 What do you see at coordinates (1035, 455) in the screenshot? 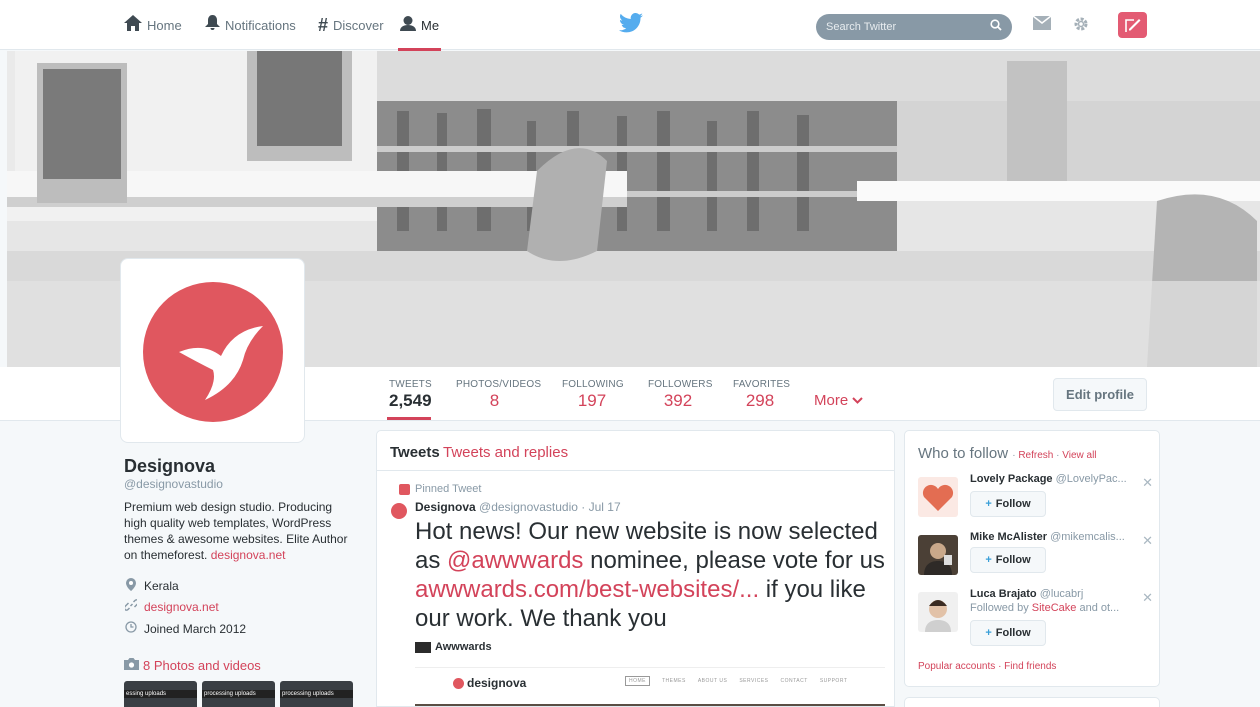
I see `refresh-link: Refresh` at bounding box center [1035, 455].